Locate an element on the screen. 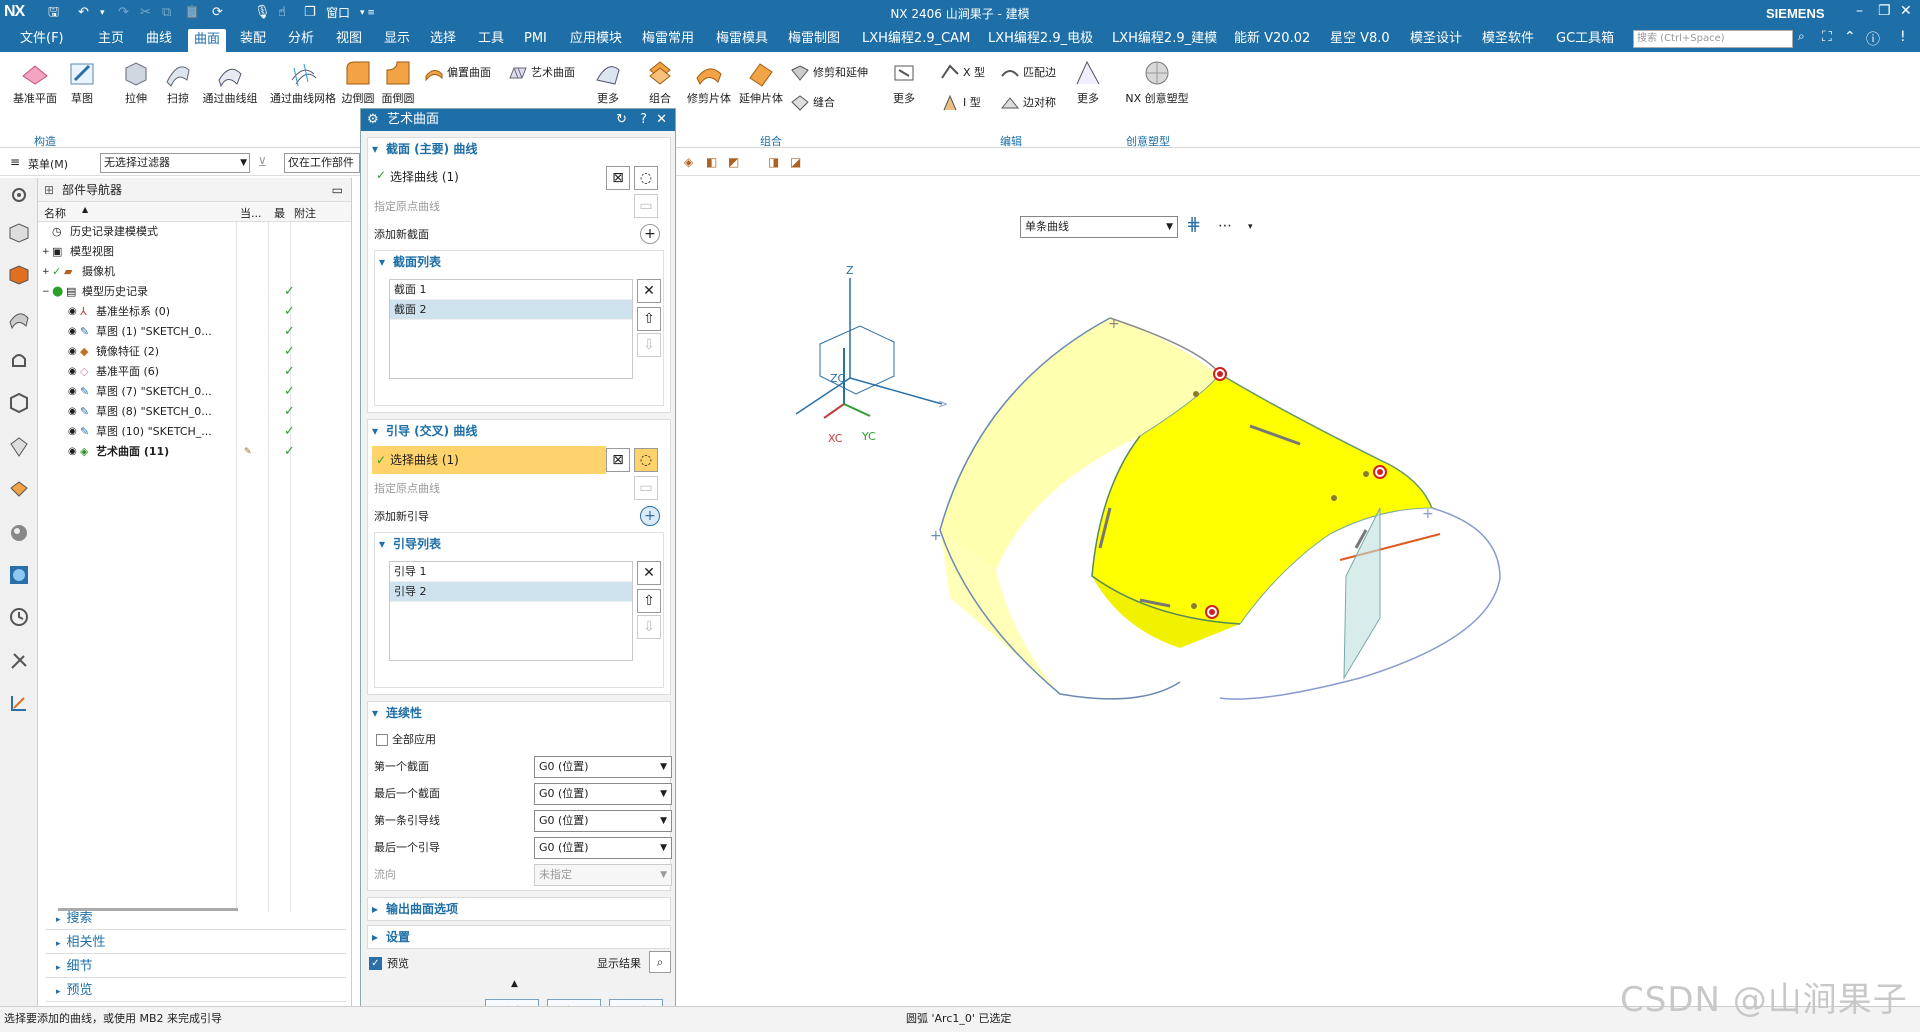 Image resolution: width=1920 pixels, height=1032 pixels. accordion-dependencies: ▸ 相关性 is located at coordinates (196, 943).